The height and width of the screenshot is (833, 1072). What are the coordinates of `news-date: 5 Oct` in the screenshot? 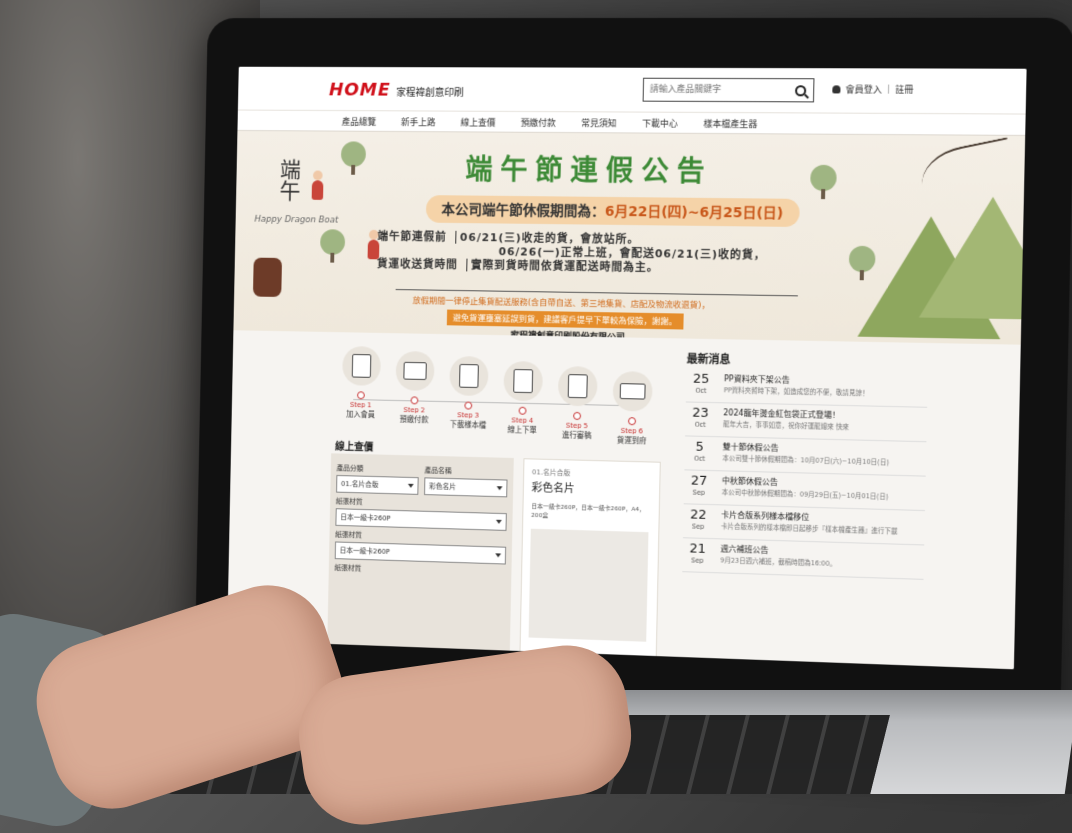 It's located at (699, 453).